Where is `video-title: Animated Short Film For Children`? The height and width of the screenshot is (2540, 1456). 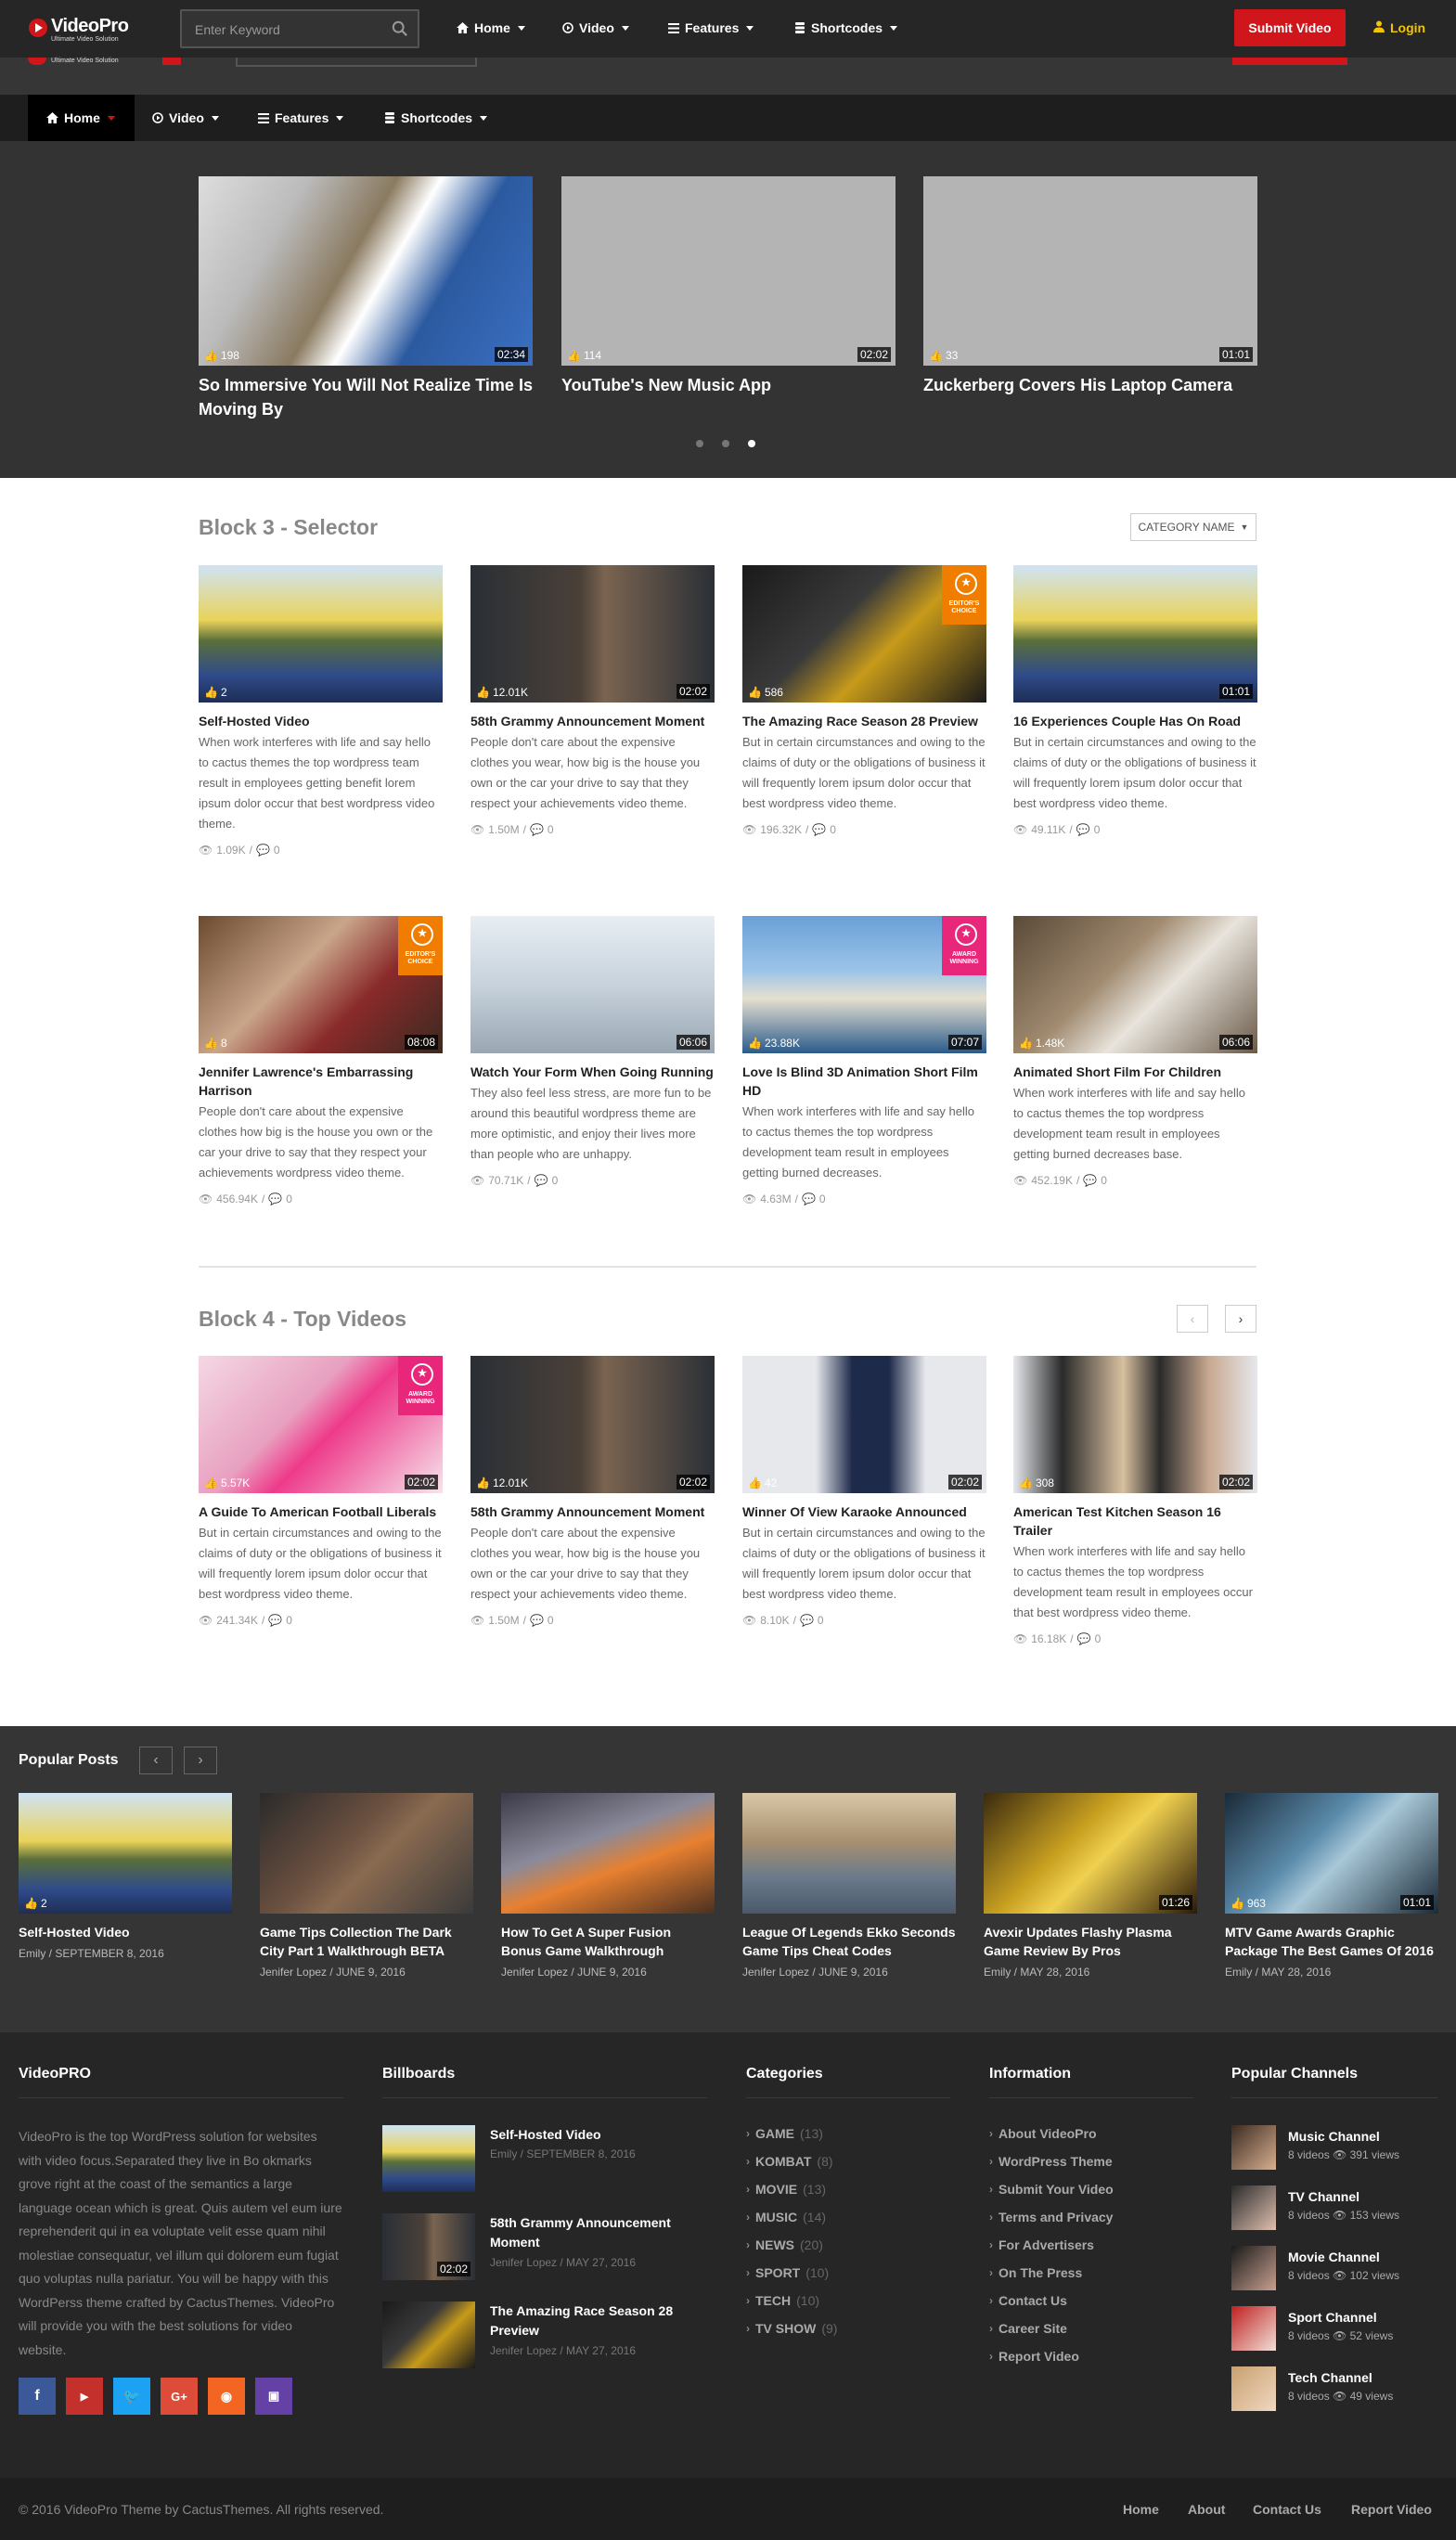 video-title: Animated Short Film For Children is located at coordinates (1135, 1072).